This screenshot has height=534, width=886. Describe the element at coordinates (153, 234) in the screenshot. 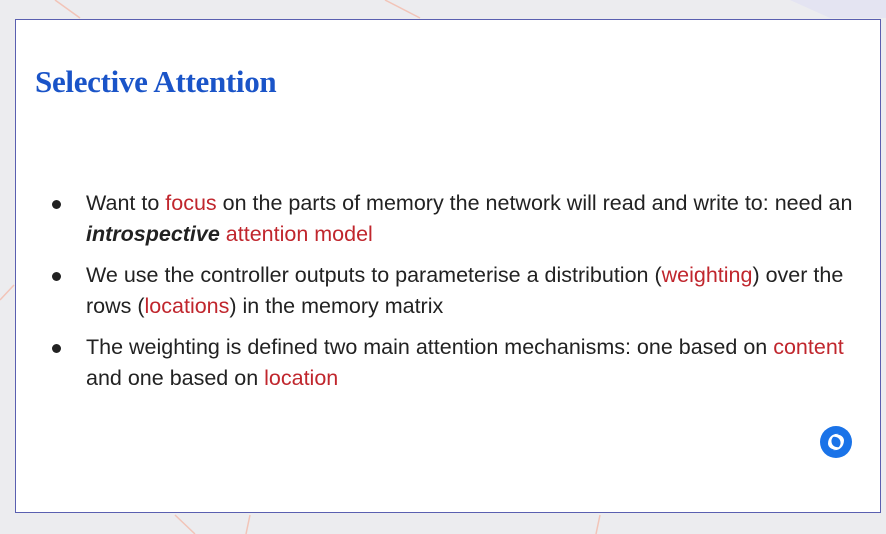

I see `emphasis-term: introspective` at that location.